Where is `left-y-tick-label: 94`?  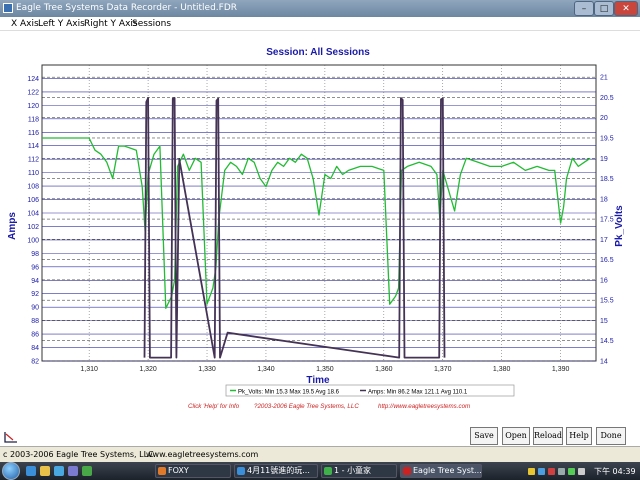 left-y-tick-label: 94 is located at coordinates (35, 281).